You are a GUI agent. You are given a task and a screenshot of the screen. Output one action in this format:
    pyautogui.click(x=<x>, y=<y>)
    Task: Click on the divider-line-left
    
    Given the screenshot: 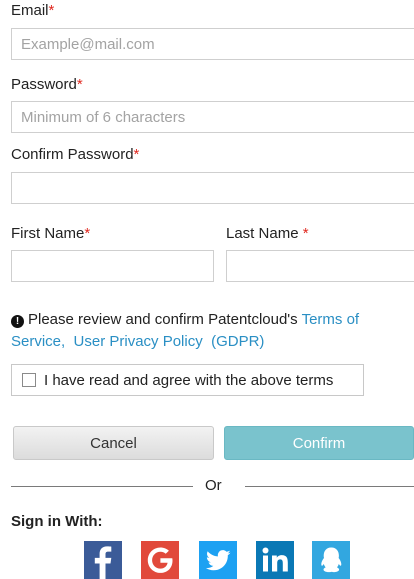 What is the action you would take?
    pyautogui.click(x=102, y=486)
    